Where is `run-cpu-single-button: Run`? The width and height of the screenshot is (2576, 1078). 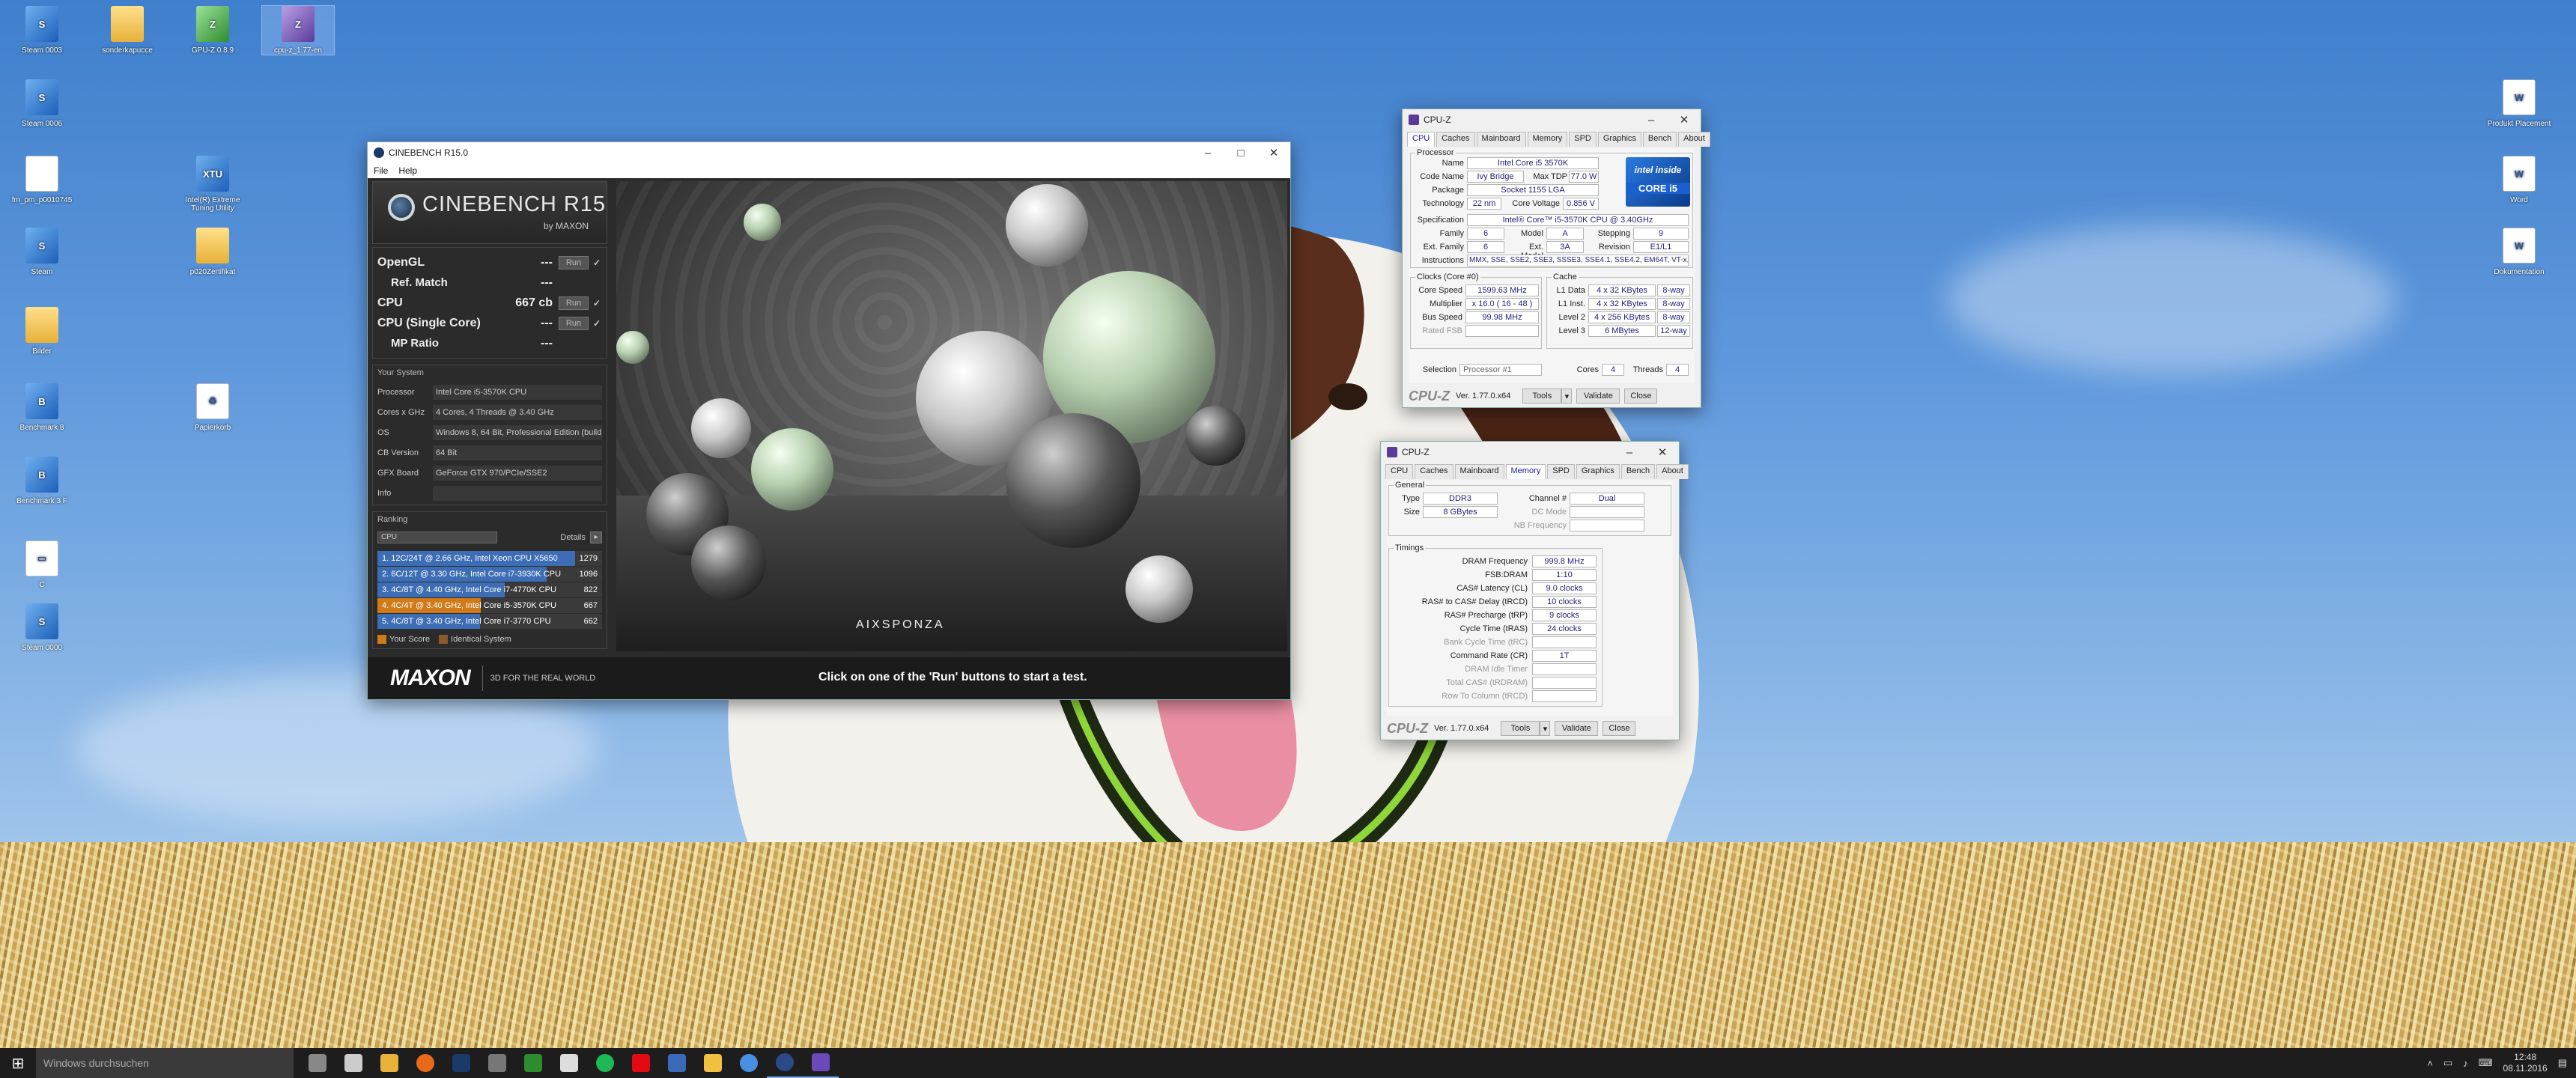
run-cpu-single-button: Run is located at coordinates (574, 323).